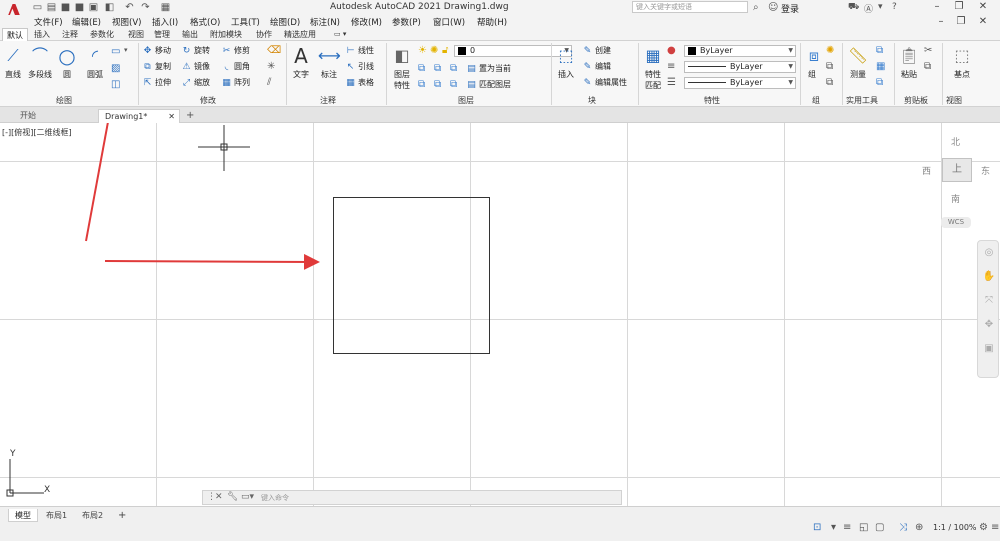 The width and height of the screenshot is (1000, 541). Describe the element at coordinates (235, 51) in the screenshot. I see `trim-button: ✂ 修剪` at that location.